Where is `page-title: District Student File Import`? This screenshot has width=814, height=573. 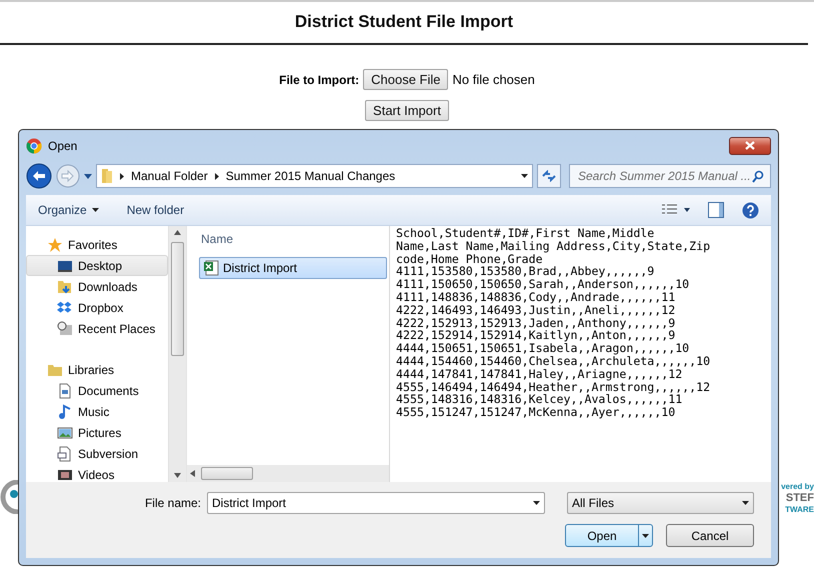 page-title: District Student File Import is located at coordinates (404, 28).